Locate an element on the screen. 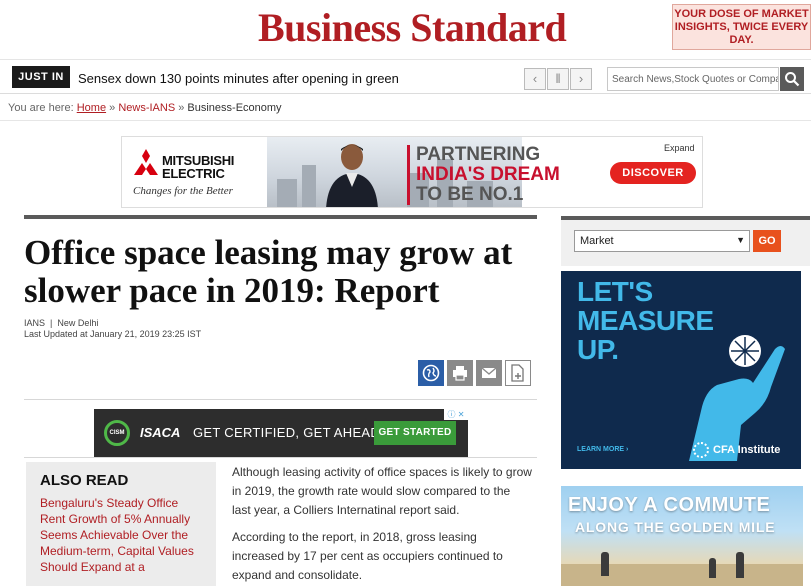 This screenshot has width=811, height=586. ticker-prev-button: ‹ is located at coordinates (535, 79).